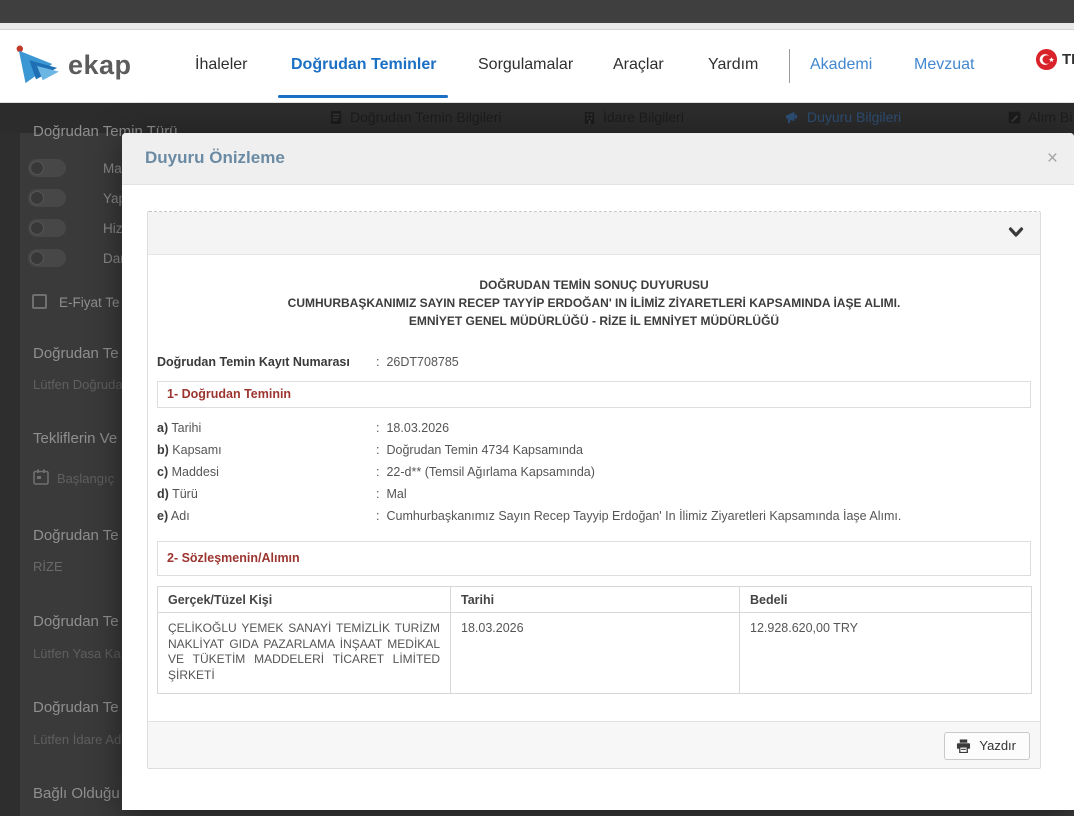 The height and width of the screenshot is (816, 1074). Describe the element at coordinates (48, 566) in the screenshot. I see `sidebar-selected-province: RİZE` at that location.